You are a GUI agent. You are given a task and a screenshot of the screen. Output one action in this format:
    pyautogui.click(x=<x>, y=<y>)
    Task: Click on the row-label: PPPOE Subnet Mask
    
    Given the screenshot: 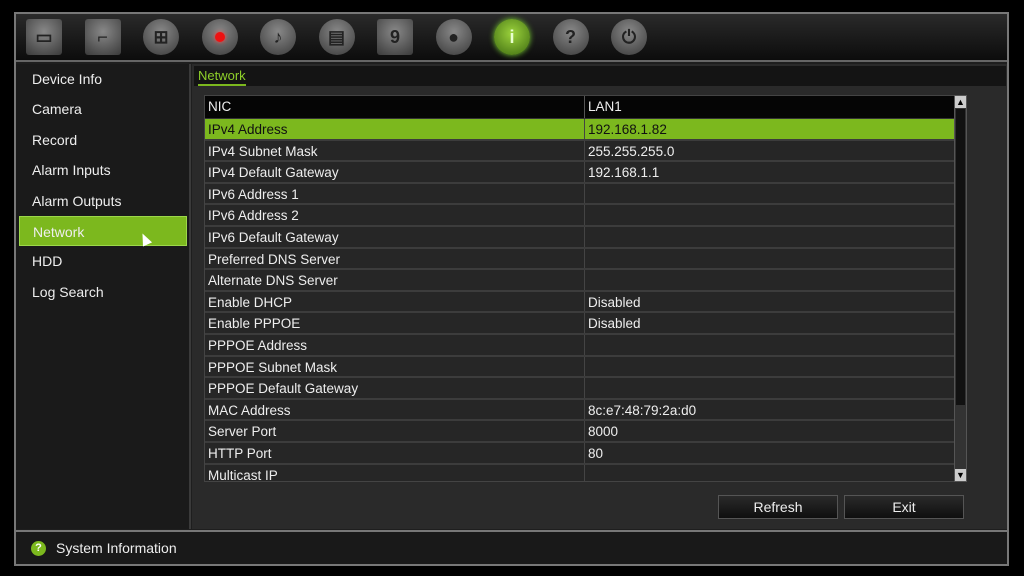 What is the action you would take?
    pyautogui.click(x=395, y=366)
    